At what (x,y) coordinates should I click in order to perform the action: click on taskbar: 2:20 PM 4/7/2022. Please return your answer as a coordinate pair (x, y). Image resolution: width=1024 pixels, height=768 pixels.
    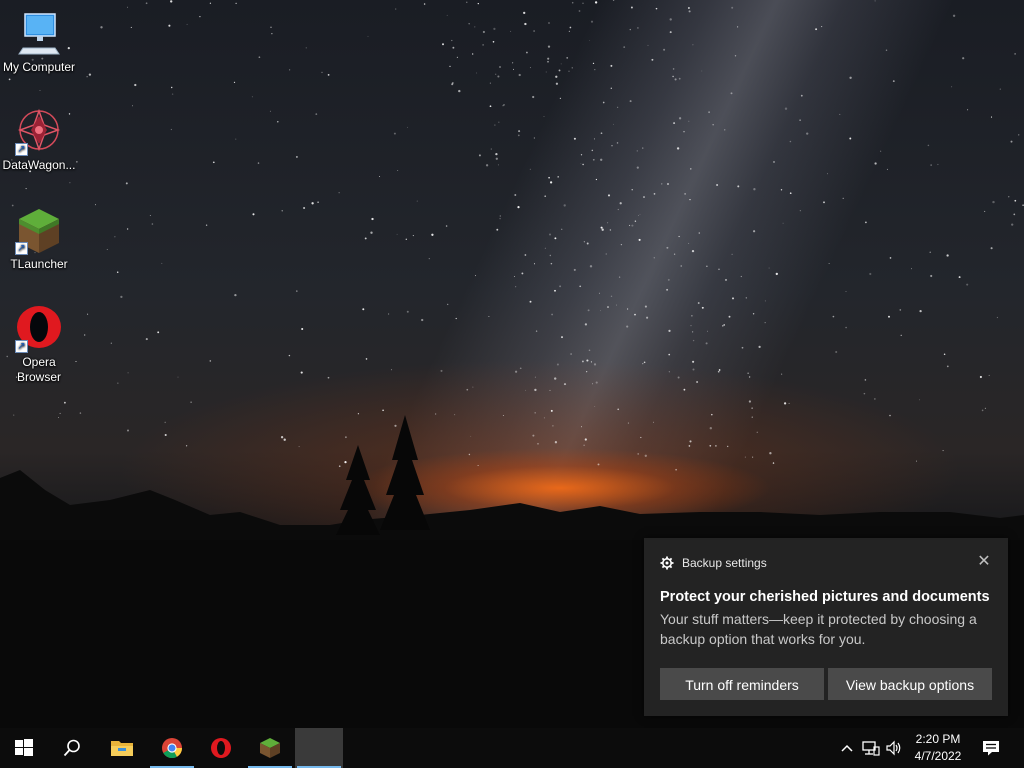
    Looking at the image, I should click on (512, 748).